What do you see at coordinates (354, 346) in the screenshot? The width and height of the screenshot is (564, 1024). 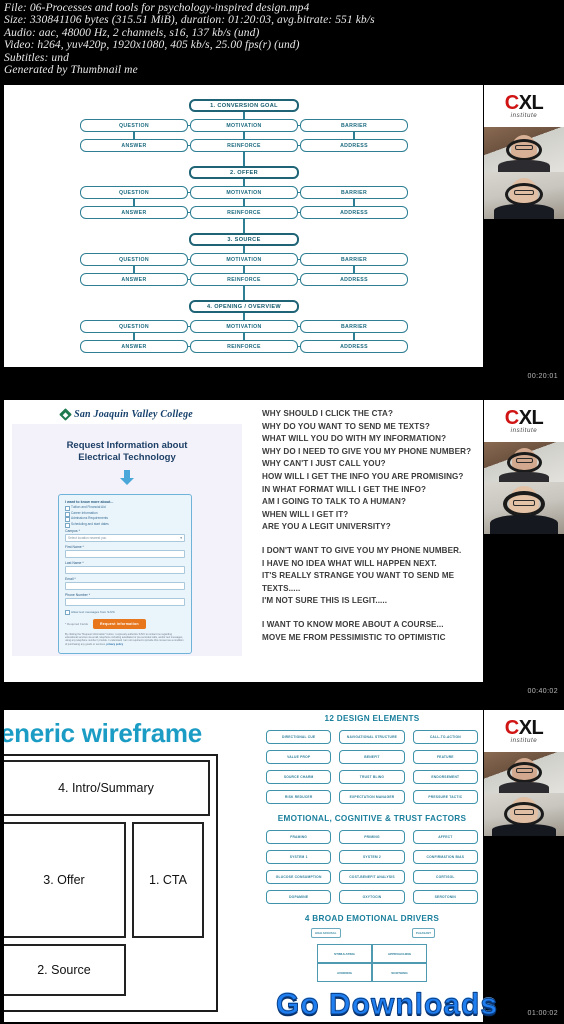 I see `flow-box-address: ADDRESS` at bounding box center [354, 346].